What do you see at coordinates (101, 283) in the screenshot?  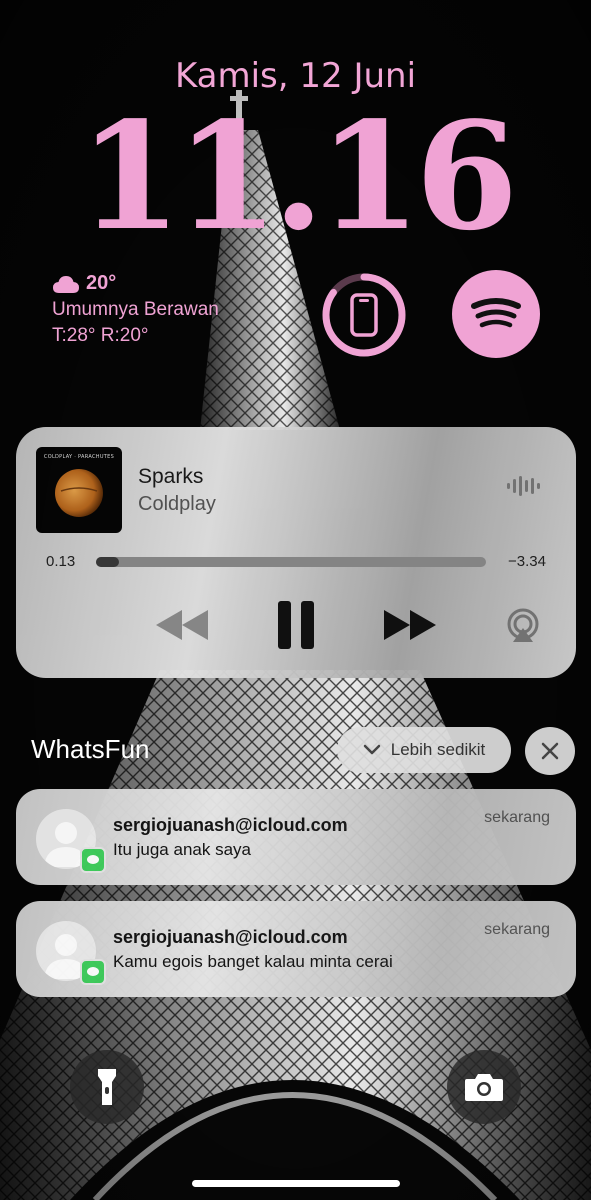 I see `weather-temperature: 20°` at bounding box center [101, 283].